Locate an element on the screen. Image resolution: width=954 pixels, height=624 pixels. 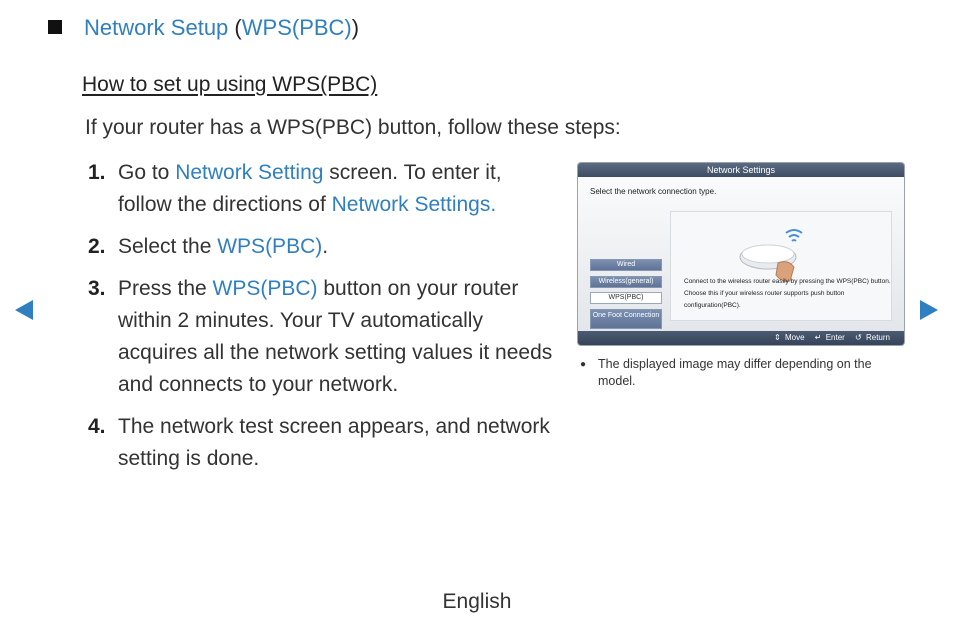
tv-option-wps-pbc: WPS(PBC) is located at coordinates (626, 298).